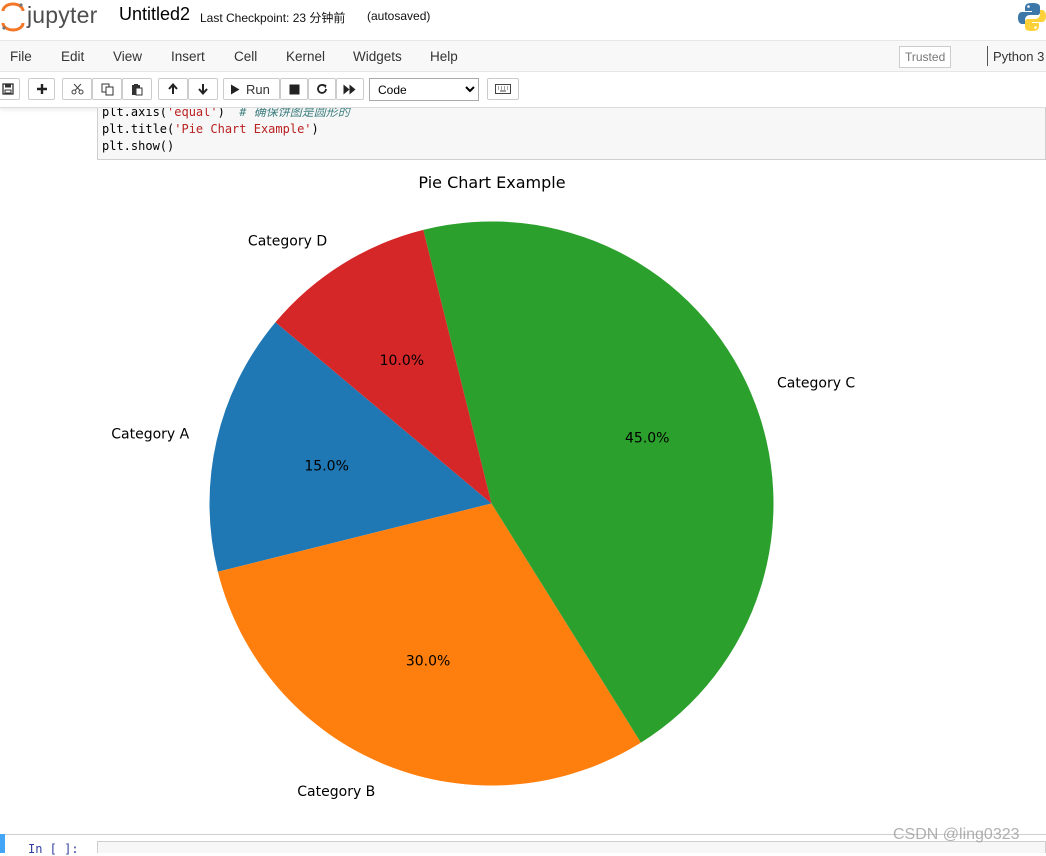  Describe the element at coordinates (428, 661) in the screenshot. I see `percent-label-category-b: 30.0%` at that location.